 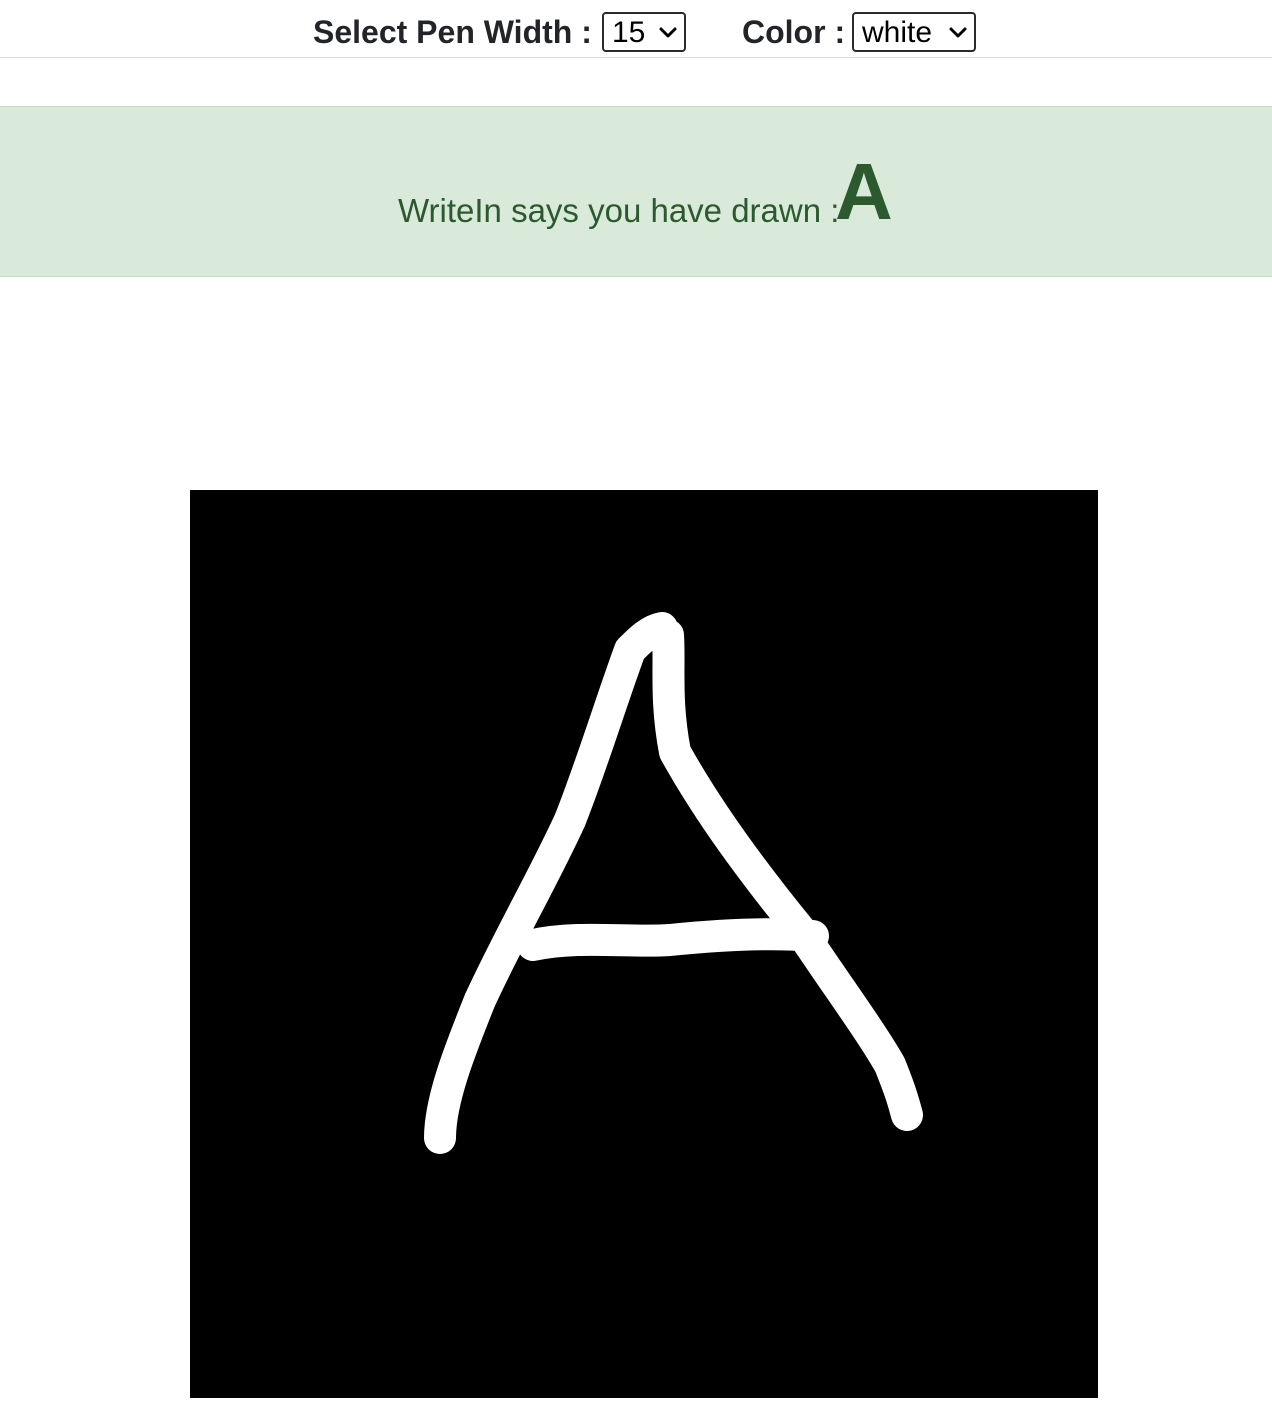 I want to click on stroke-crossbar, so click(x=673, y=939).